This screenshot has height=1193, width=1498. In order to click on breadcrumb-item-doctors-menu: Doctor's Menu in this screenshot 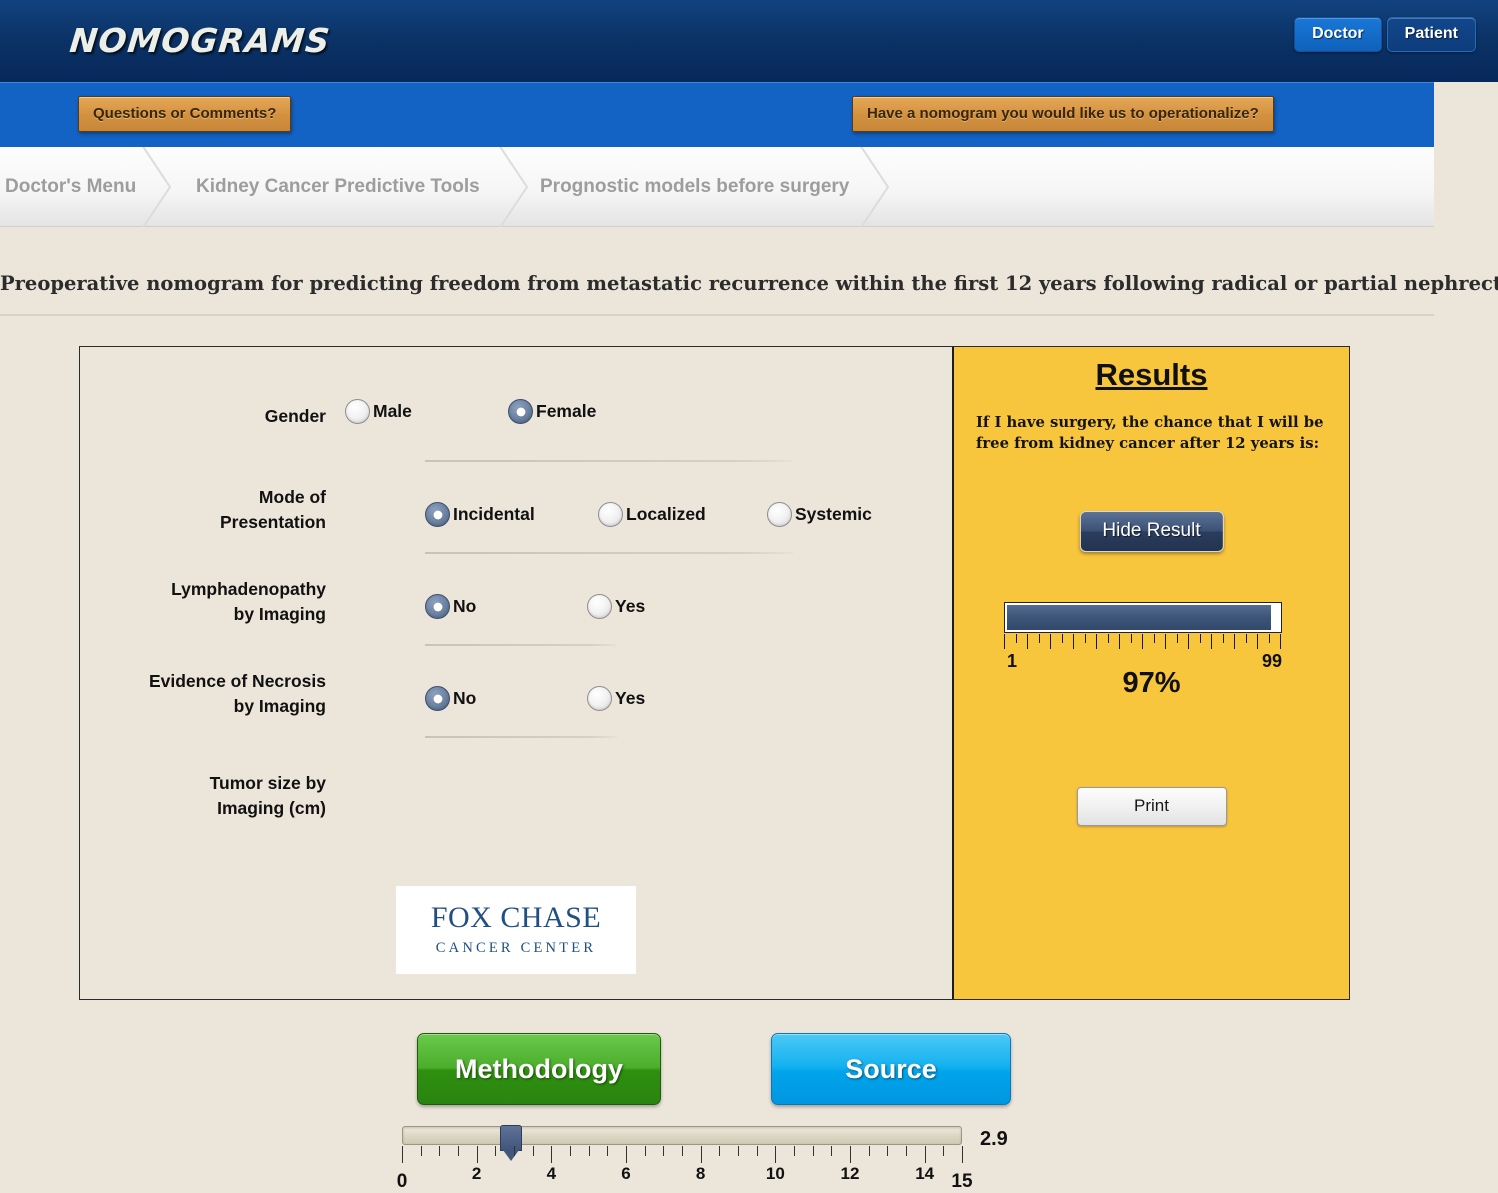, I will do `click(70, 187)`.